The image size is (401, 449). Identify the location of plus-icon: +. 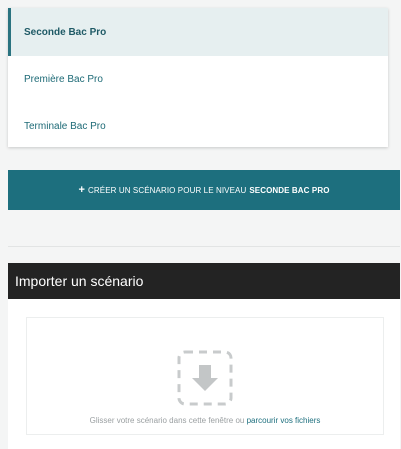
(81, 190).